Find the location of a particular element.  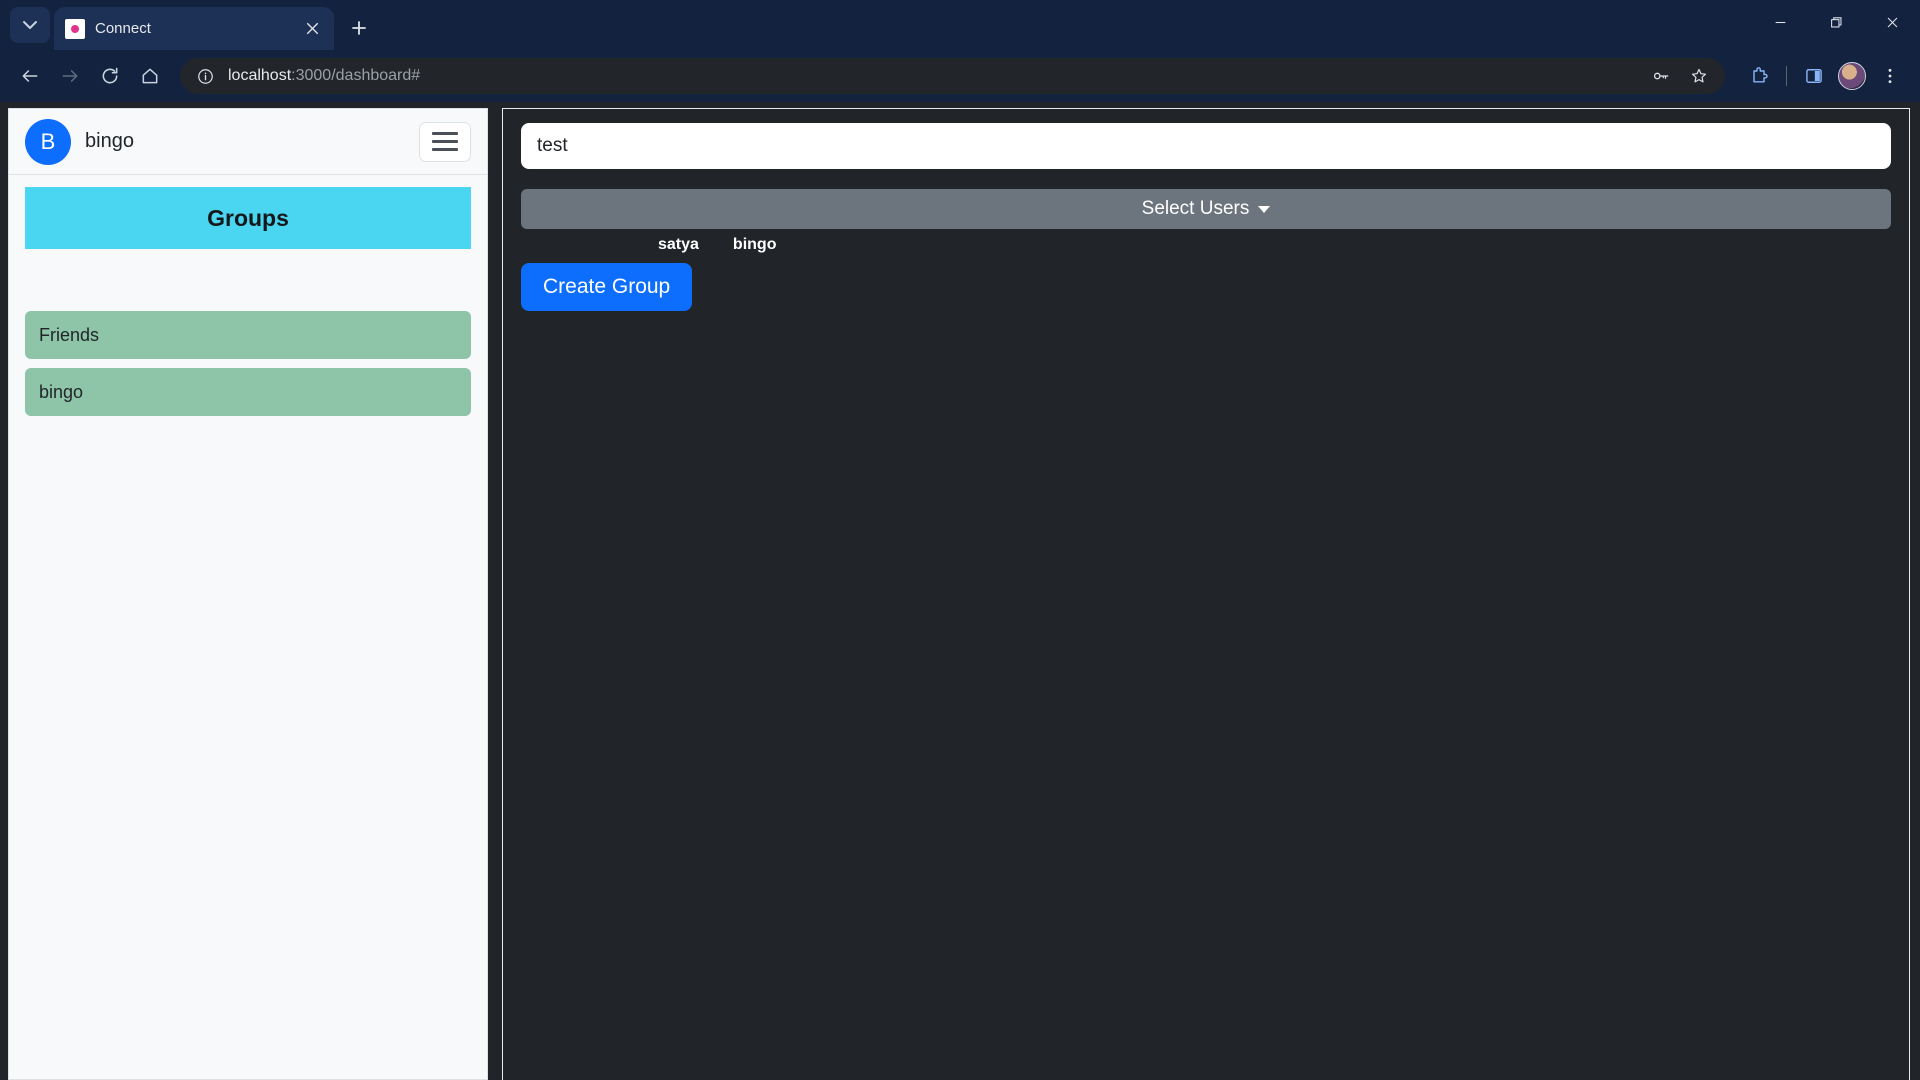

star-icon is located at coordinates (1699, 75).